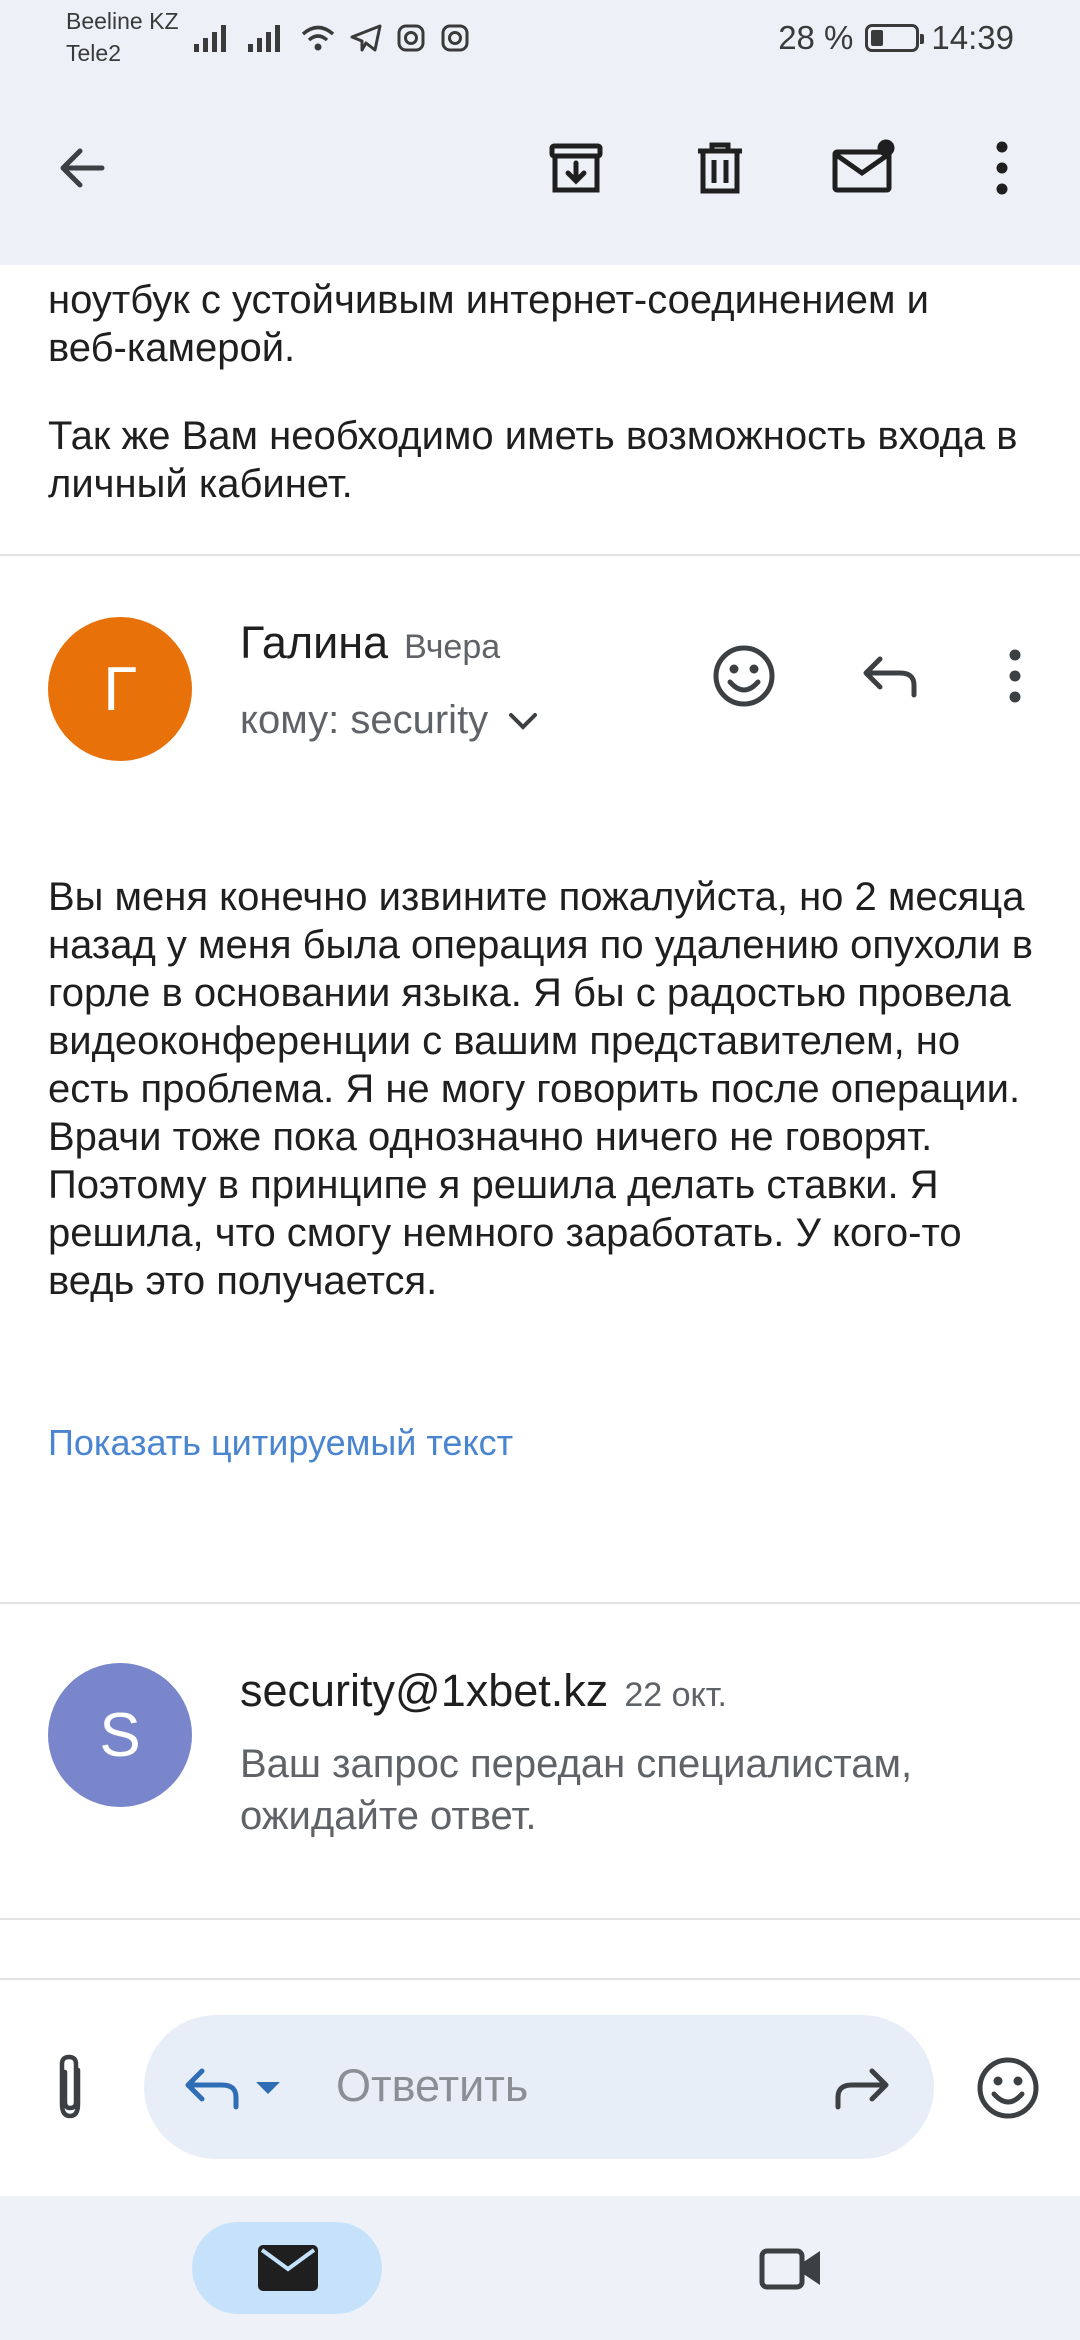  I want to click on bottom-nav, so click(540, 2268).